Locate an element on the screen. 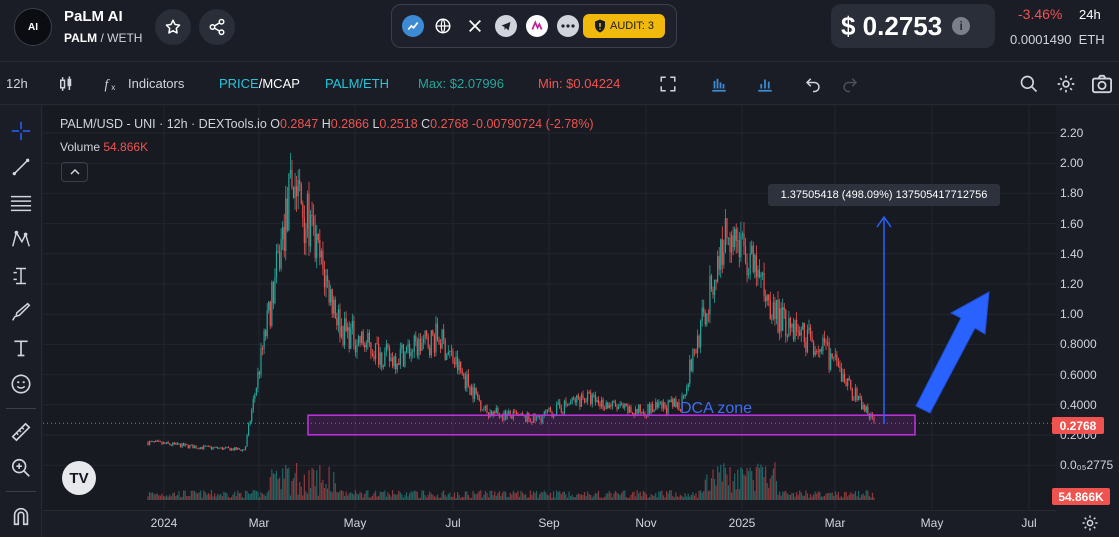 The image size is (1119, 537). x-tick-label: Jul is located at coordinates (1029, 523).